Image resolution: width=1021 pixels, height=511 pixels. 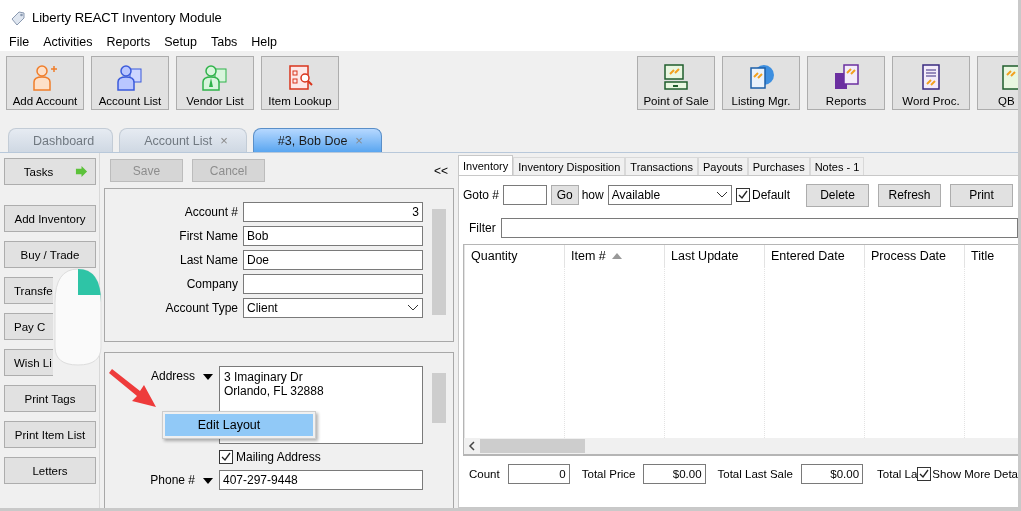 I want to click on tab: Notes - 1, so click(x=837, y=166).